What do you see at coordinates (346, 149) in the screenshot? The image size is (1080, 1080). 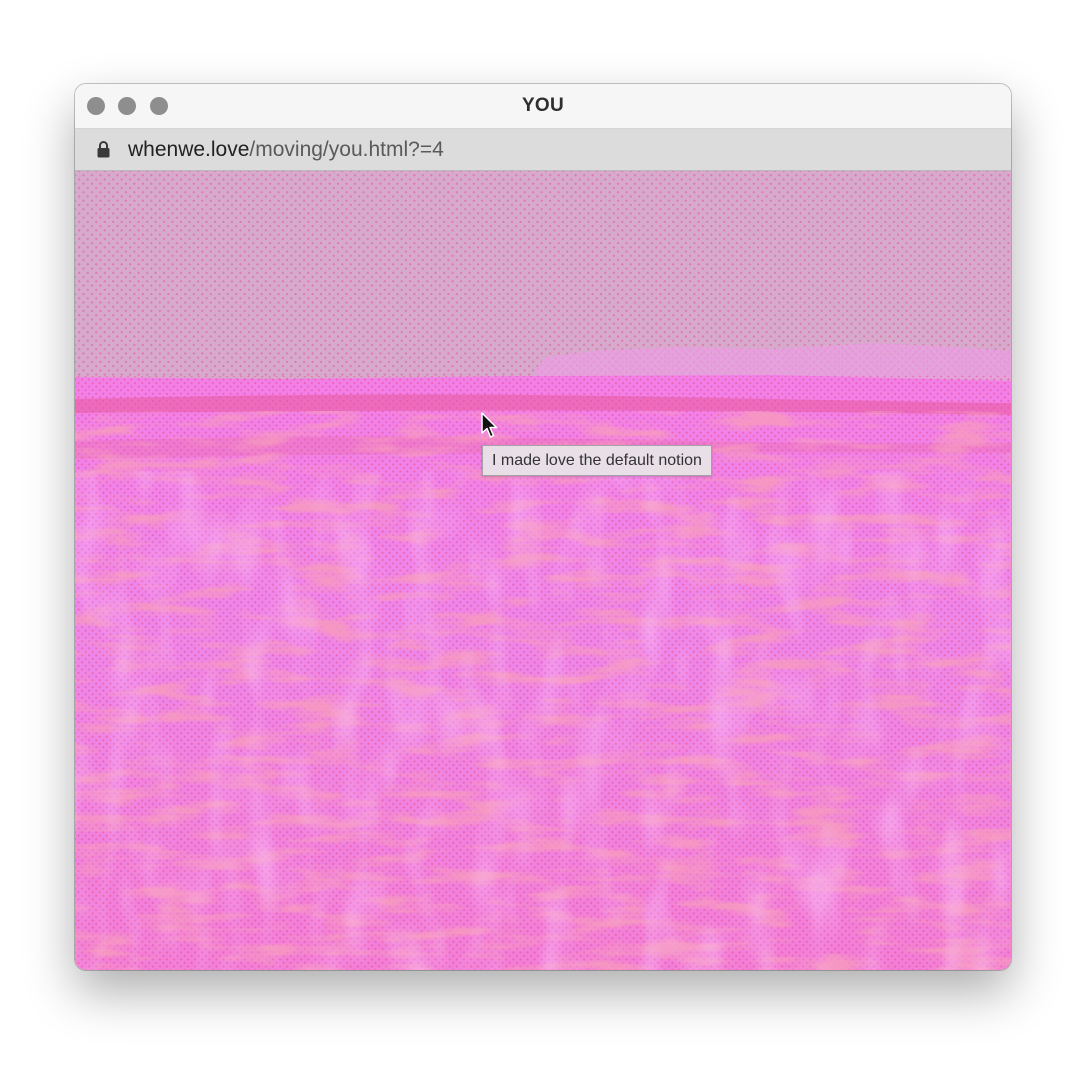 I see `url-path: /moving/you.html?=4` at bounding box center [346, 149].